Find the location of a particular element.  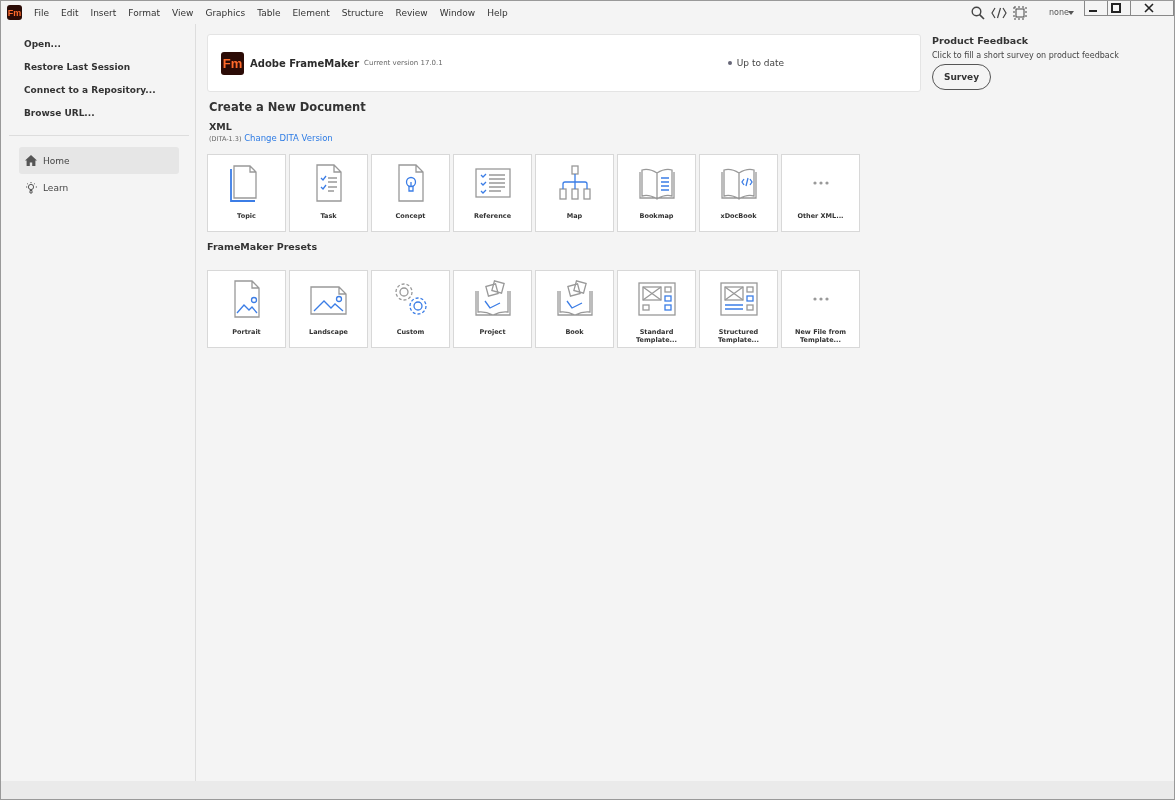

menu-item: Window is located at coordinates (457, 12).